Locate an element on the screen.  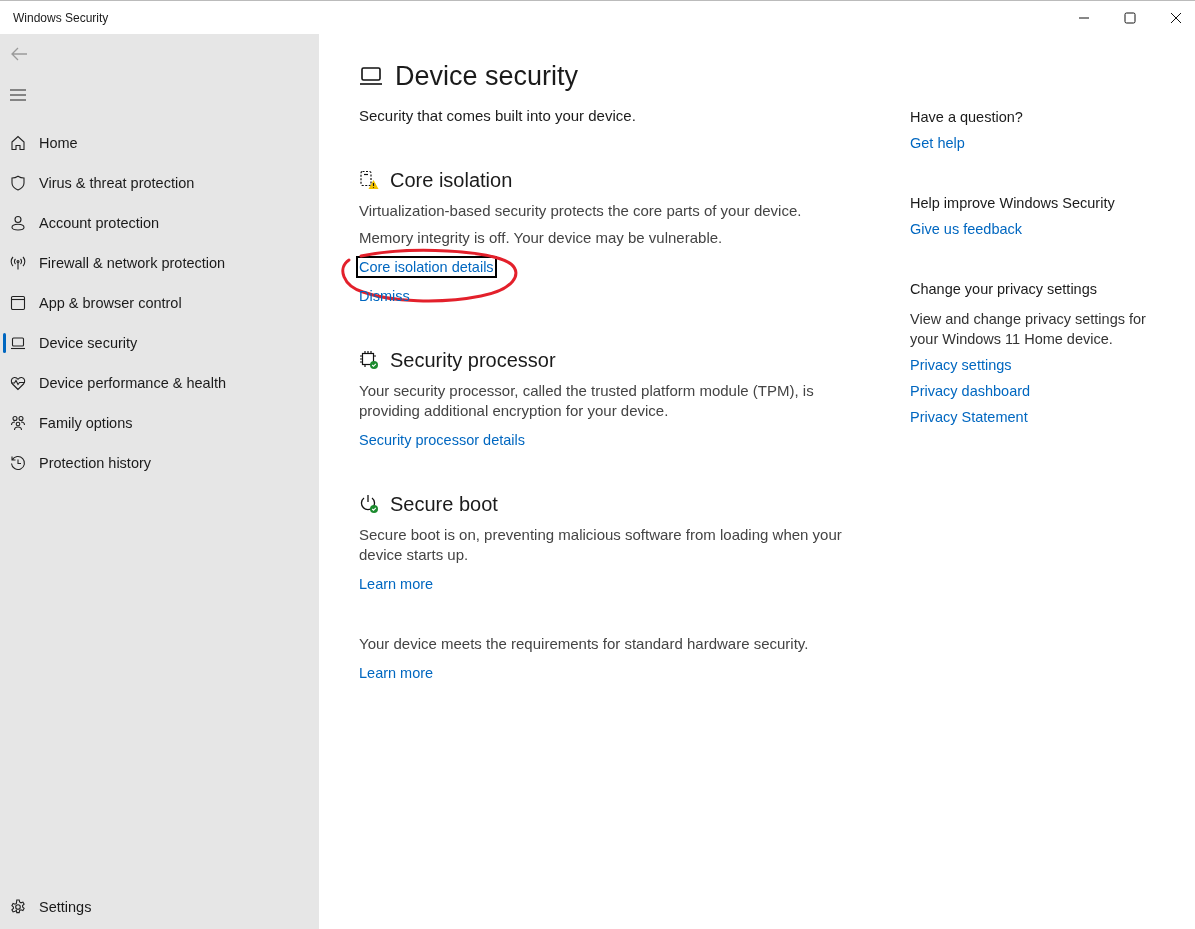
antenna-icon is located at coordinates (18, 263).